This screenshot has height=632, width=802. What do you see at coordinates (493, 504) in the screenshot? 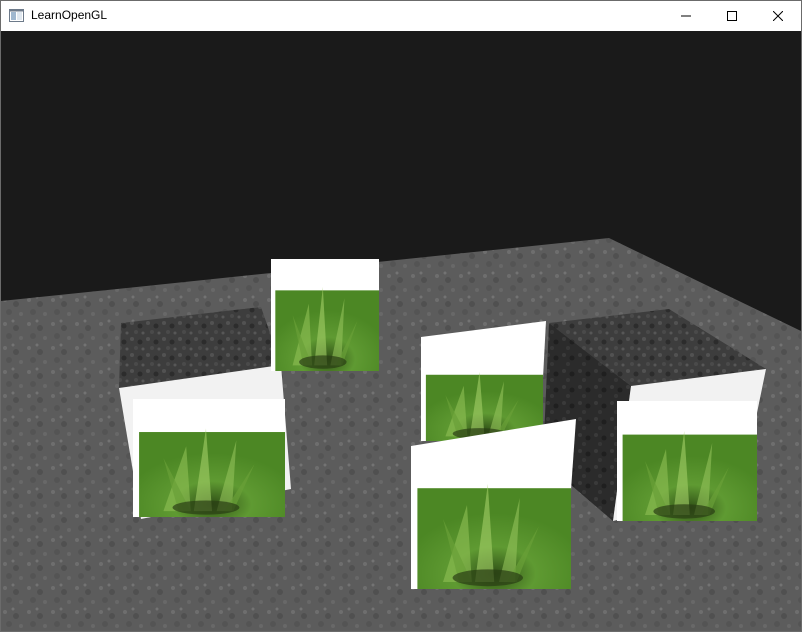
I see `grass-quad-front` at bounding box center [493, 504].